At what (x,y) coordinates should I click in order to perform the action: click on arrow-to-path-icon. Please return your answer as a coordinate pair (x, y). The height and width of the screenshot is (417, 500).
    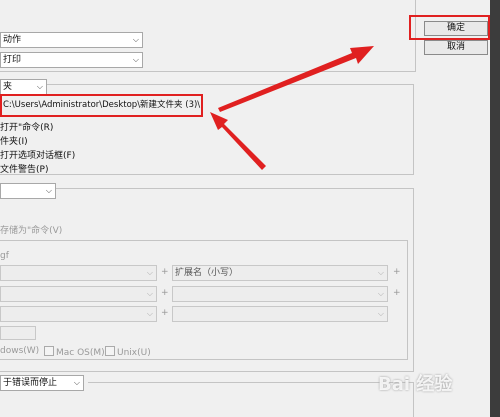
    Looking at the image, I should click on (238, 141).